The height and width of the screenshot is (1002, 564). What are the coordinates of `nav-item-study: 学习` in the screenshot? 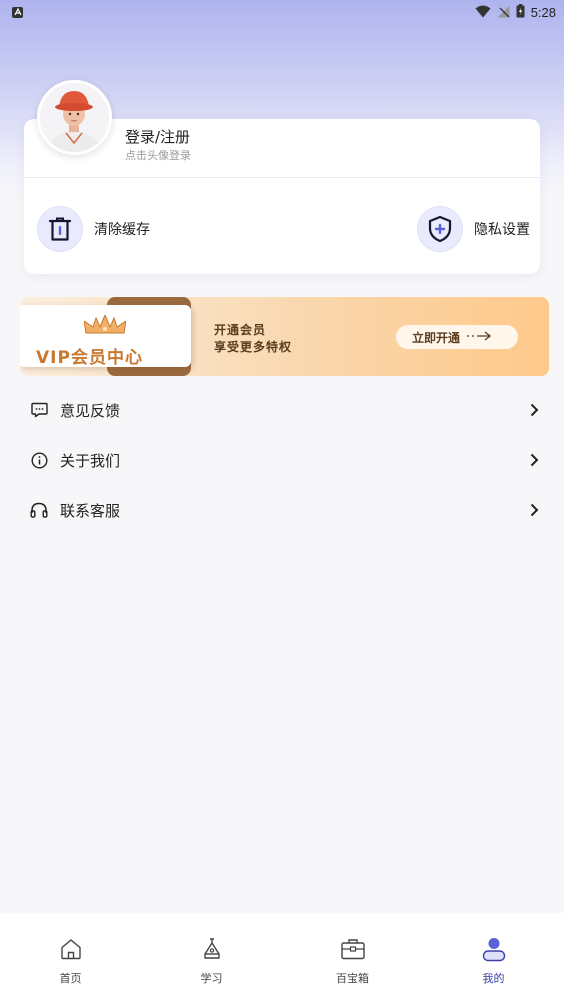 It's located at (211, 957).